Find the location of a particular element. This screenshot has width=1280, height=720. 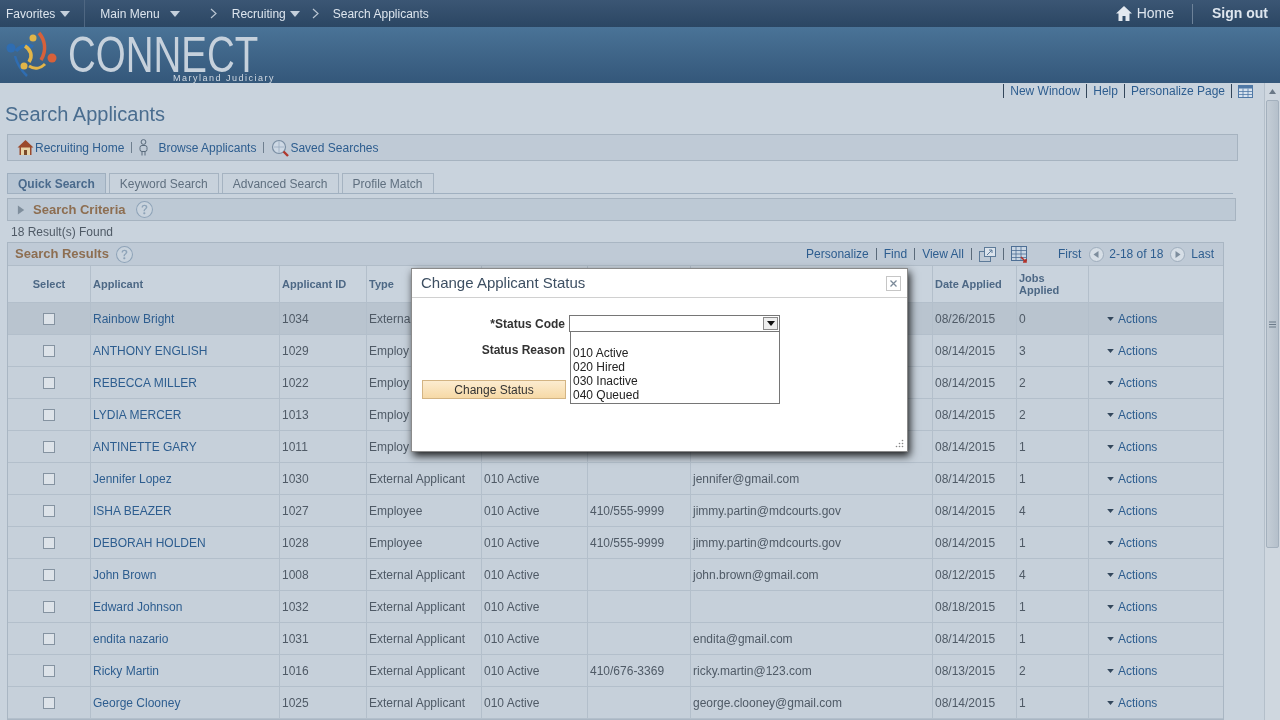

tab: Keyword Search is located at coordinates (163, 183).